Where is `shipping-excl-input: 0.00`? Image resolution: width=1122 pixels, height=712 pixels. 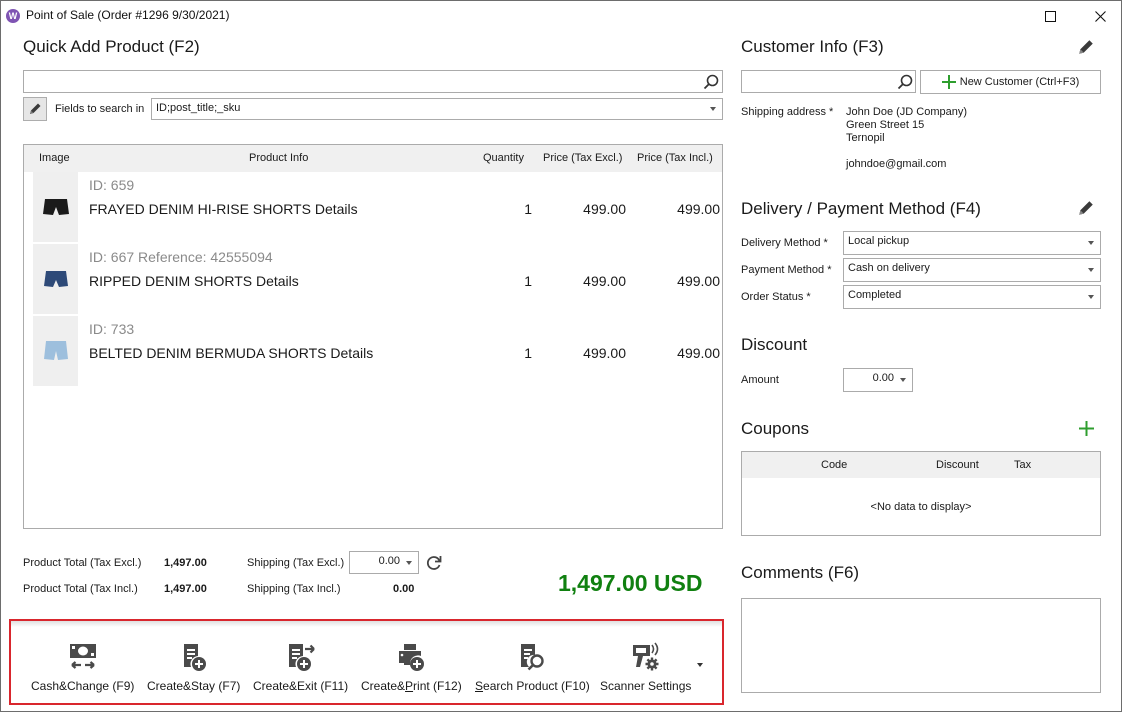 shipping-excl-input: 0.00 is located at coordinates (384, 562).